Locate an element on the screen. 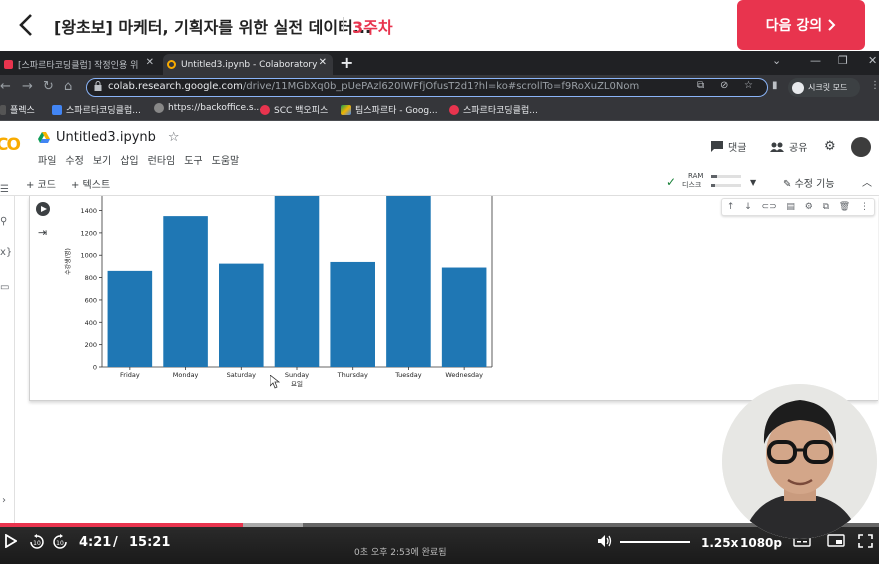 The image size is (879, 564). close-window-icon: ✕ is located at coordinates (872, 60).